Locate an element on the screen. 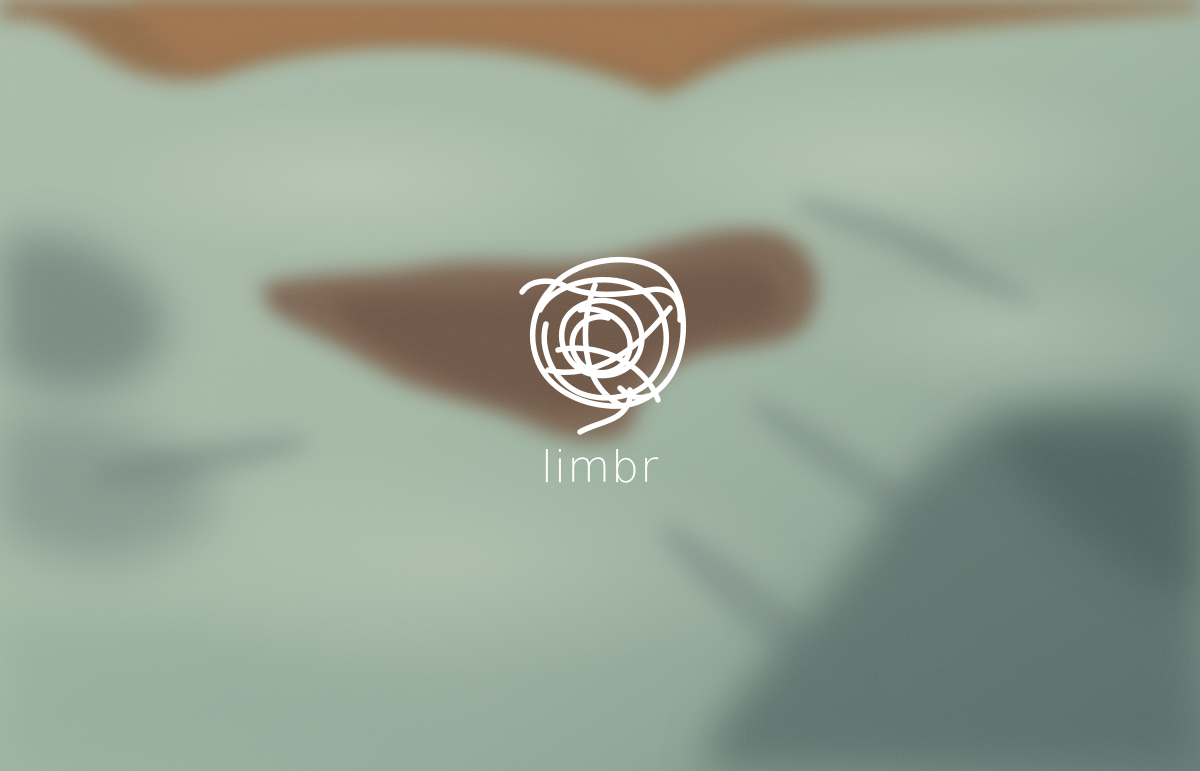 The width and height of the screenshot is (1200, 771). scribble-ball-icon is located at coordinates (603, 345).